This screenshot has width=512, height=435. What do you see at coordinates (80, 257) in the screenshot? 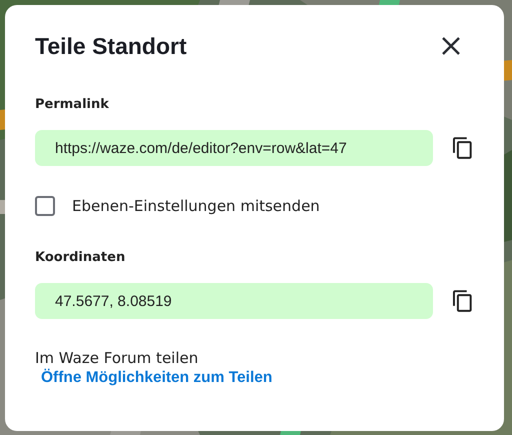
I see `field-label: Koordinaten` at bounding box center [80, 257].